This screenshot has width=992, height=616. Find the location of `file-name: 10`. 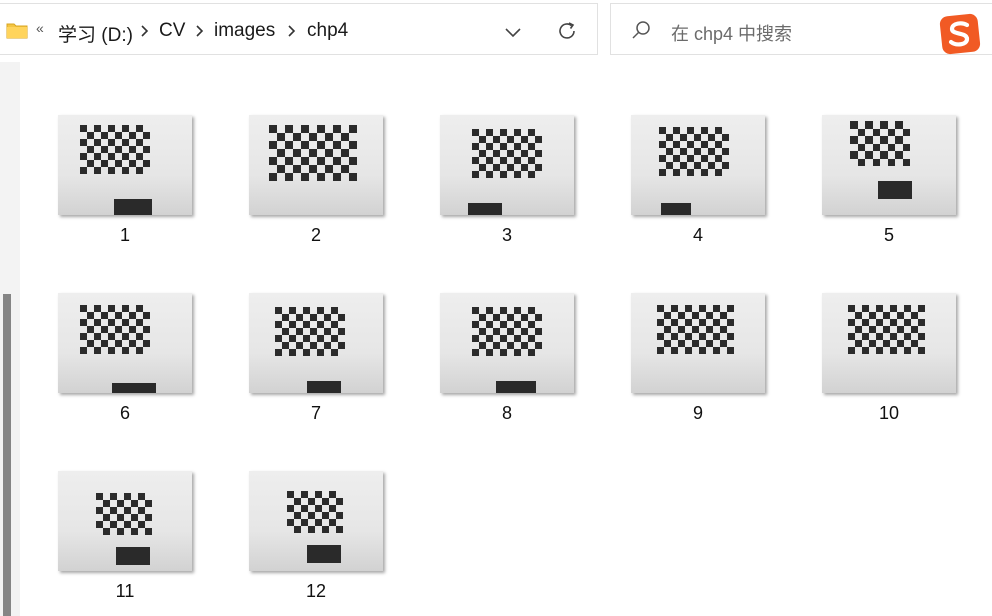

file-name: 10 is located at coordinates (889, 413).